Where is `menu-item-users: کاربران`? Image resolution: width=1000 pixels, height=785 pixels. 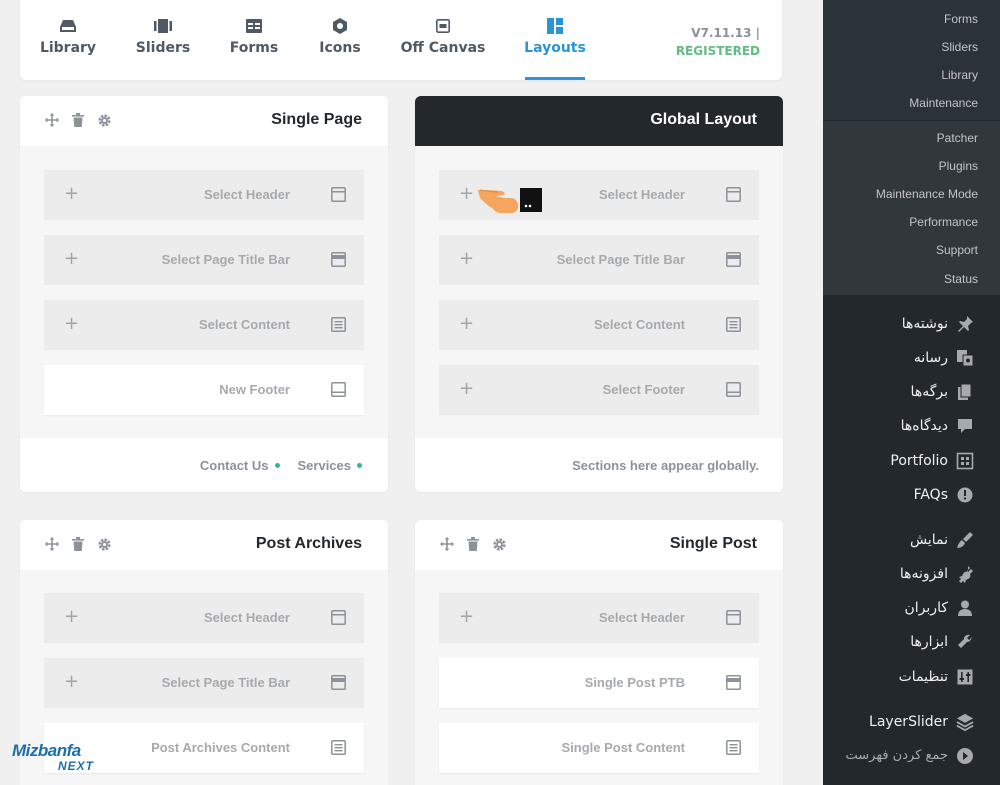 menu-item-users: کاربران is located at coordinates (911, 608).